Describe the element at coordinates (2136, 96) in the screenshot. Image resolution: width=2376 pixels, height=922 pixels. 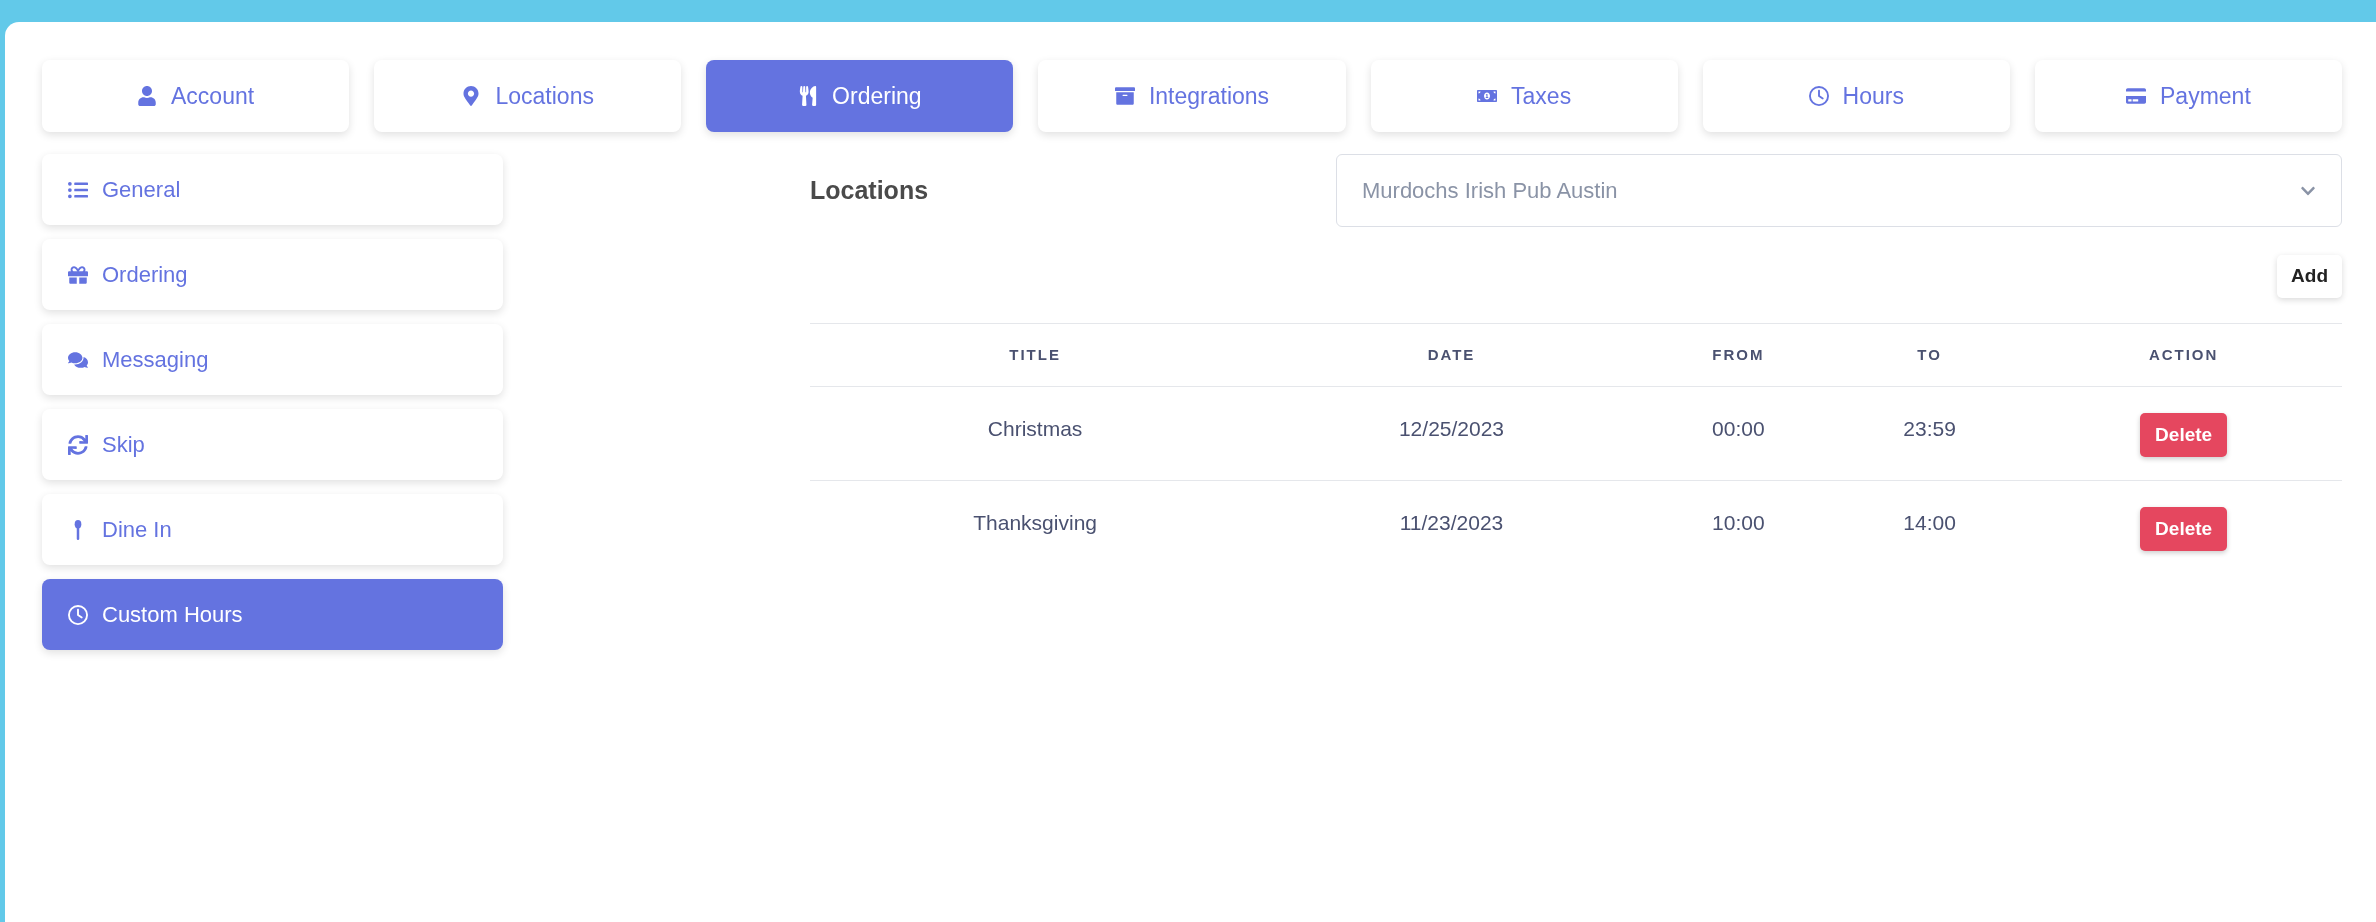
I see `credit-card-icon` at that location.